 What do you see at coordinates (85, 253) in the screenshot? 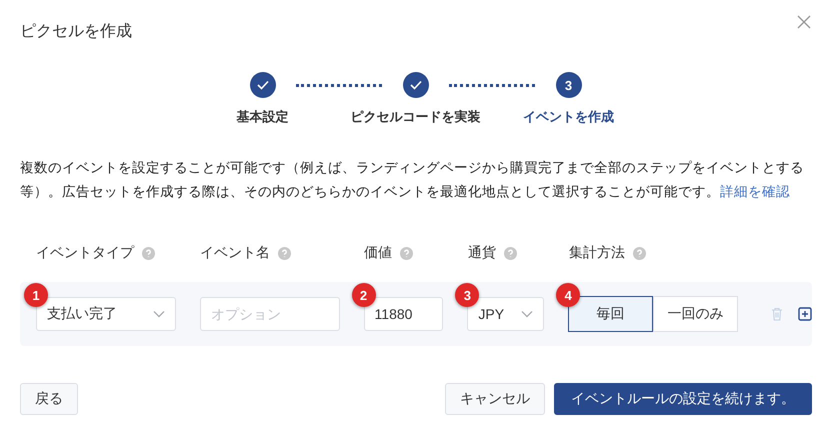
I see `column-header: イベントタイプ` at bounding box center [85, 253].